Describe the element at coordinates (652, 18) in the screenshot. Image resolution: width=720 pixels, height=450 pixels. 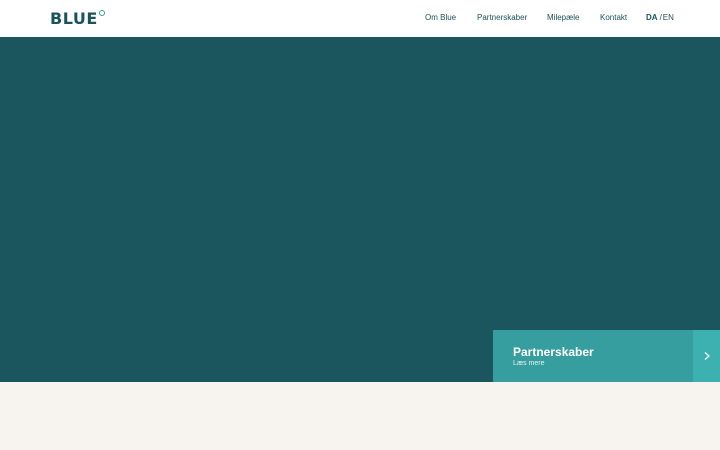
I see `language-da: DA` at that location.